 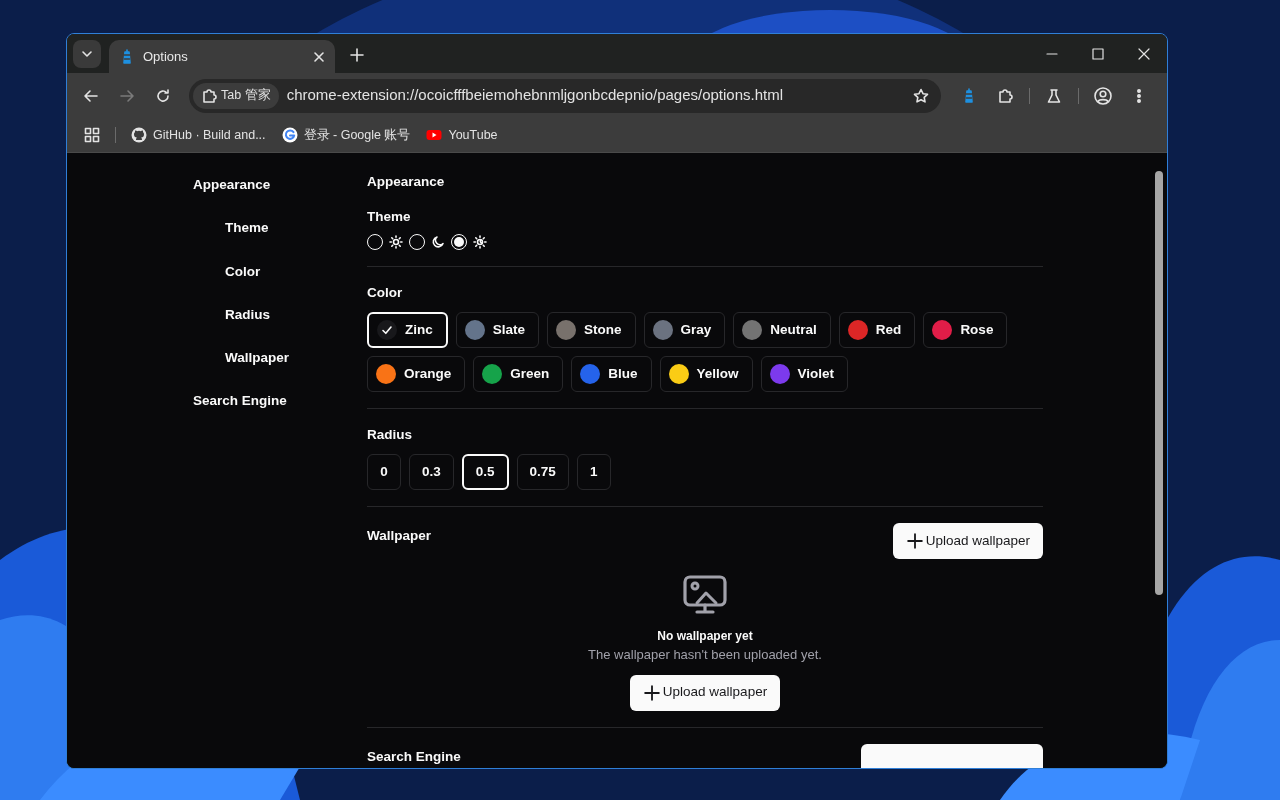 I want to click on field-label: Theme, so click(x=389, y=217).